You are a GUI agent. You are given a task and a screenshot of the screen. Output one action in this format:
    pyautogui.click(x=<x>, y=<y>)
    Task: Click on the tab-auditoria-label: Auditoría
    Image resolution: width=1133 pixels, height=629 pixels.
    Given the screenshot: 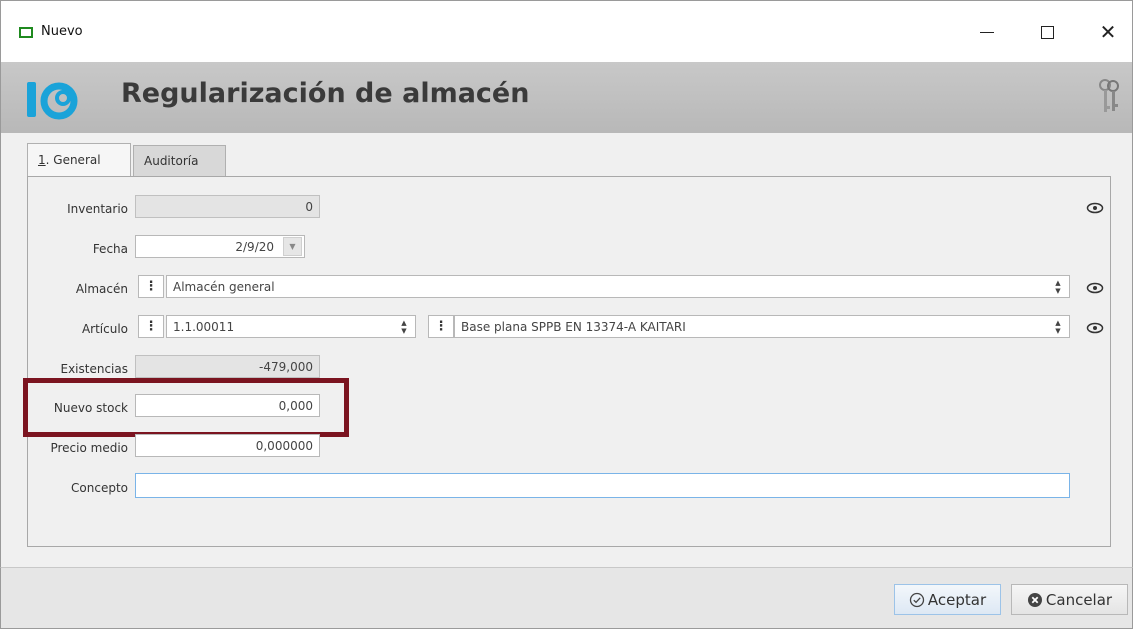 What is the action you would take?
    pyautogui.click(x=171, y=161)
    